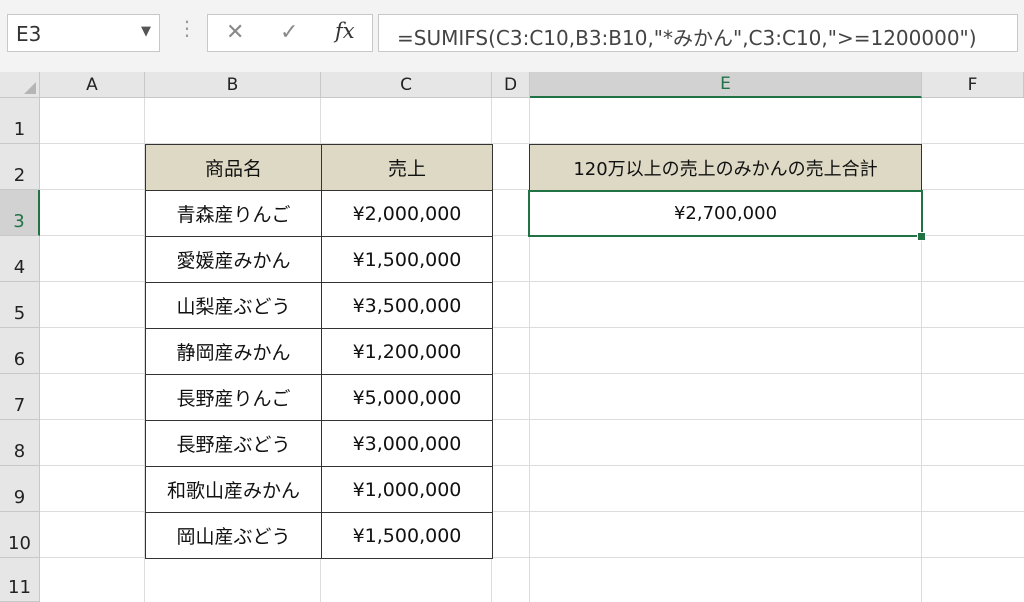 Image resolution: width=1024 pixels, height=602 pixels. What do you see at coordinates (233, 213) in the screenshot?
I see `product-cell: 青森産りんご` at bounding box center [233, 213].